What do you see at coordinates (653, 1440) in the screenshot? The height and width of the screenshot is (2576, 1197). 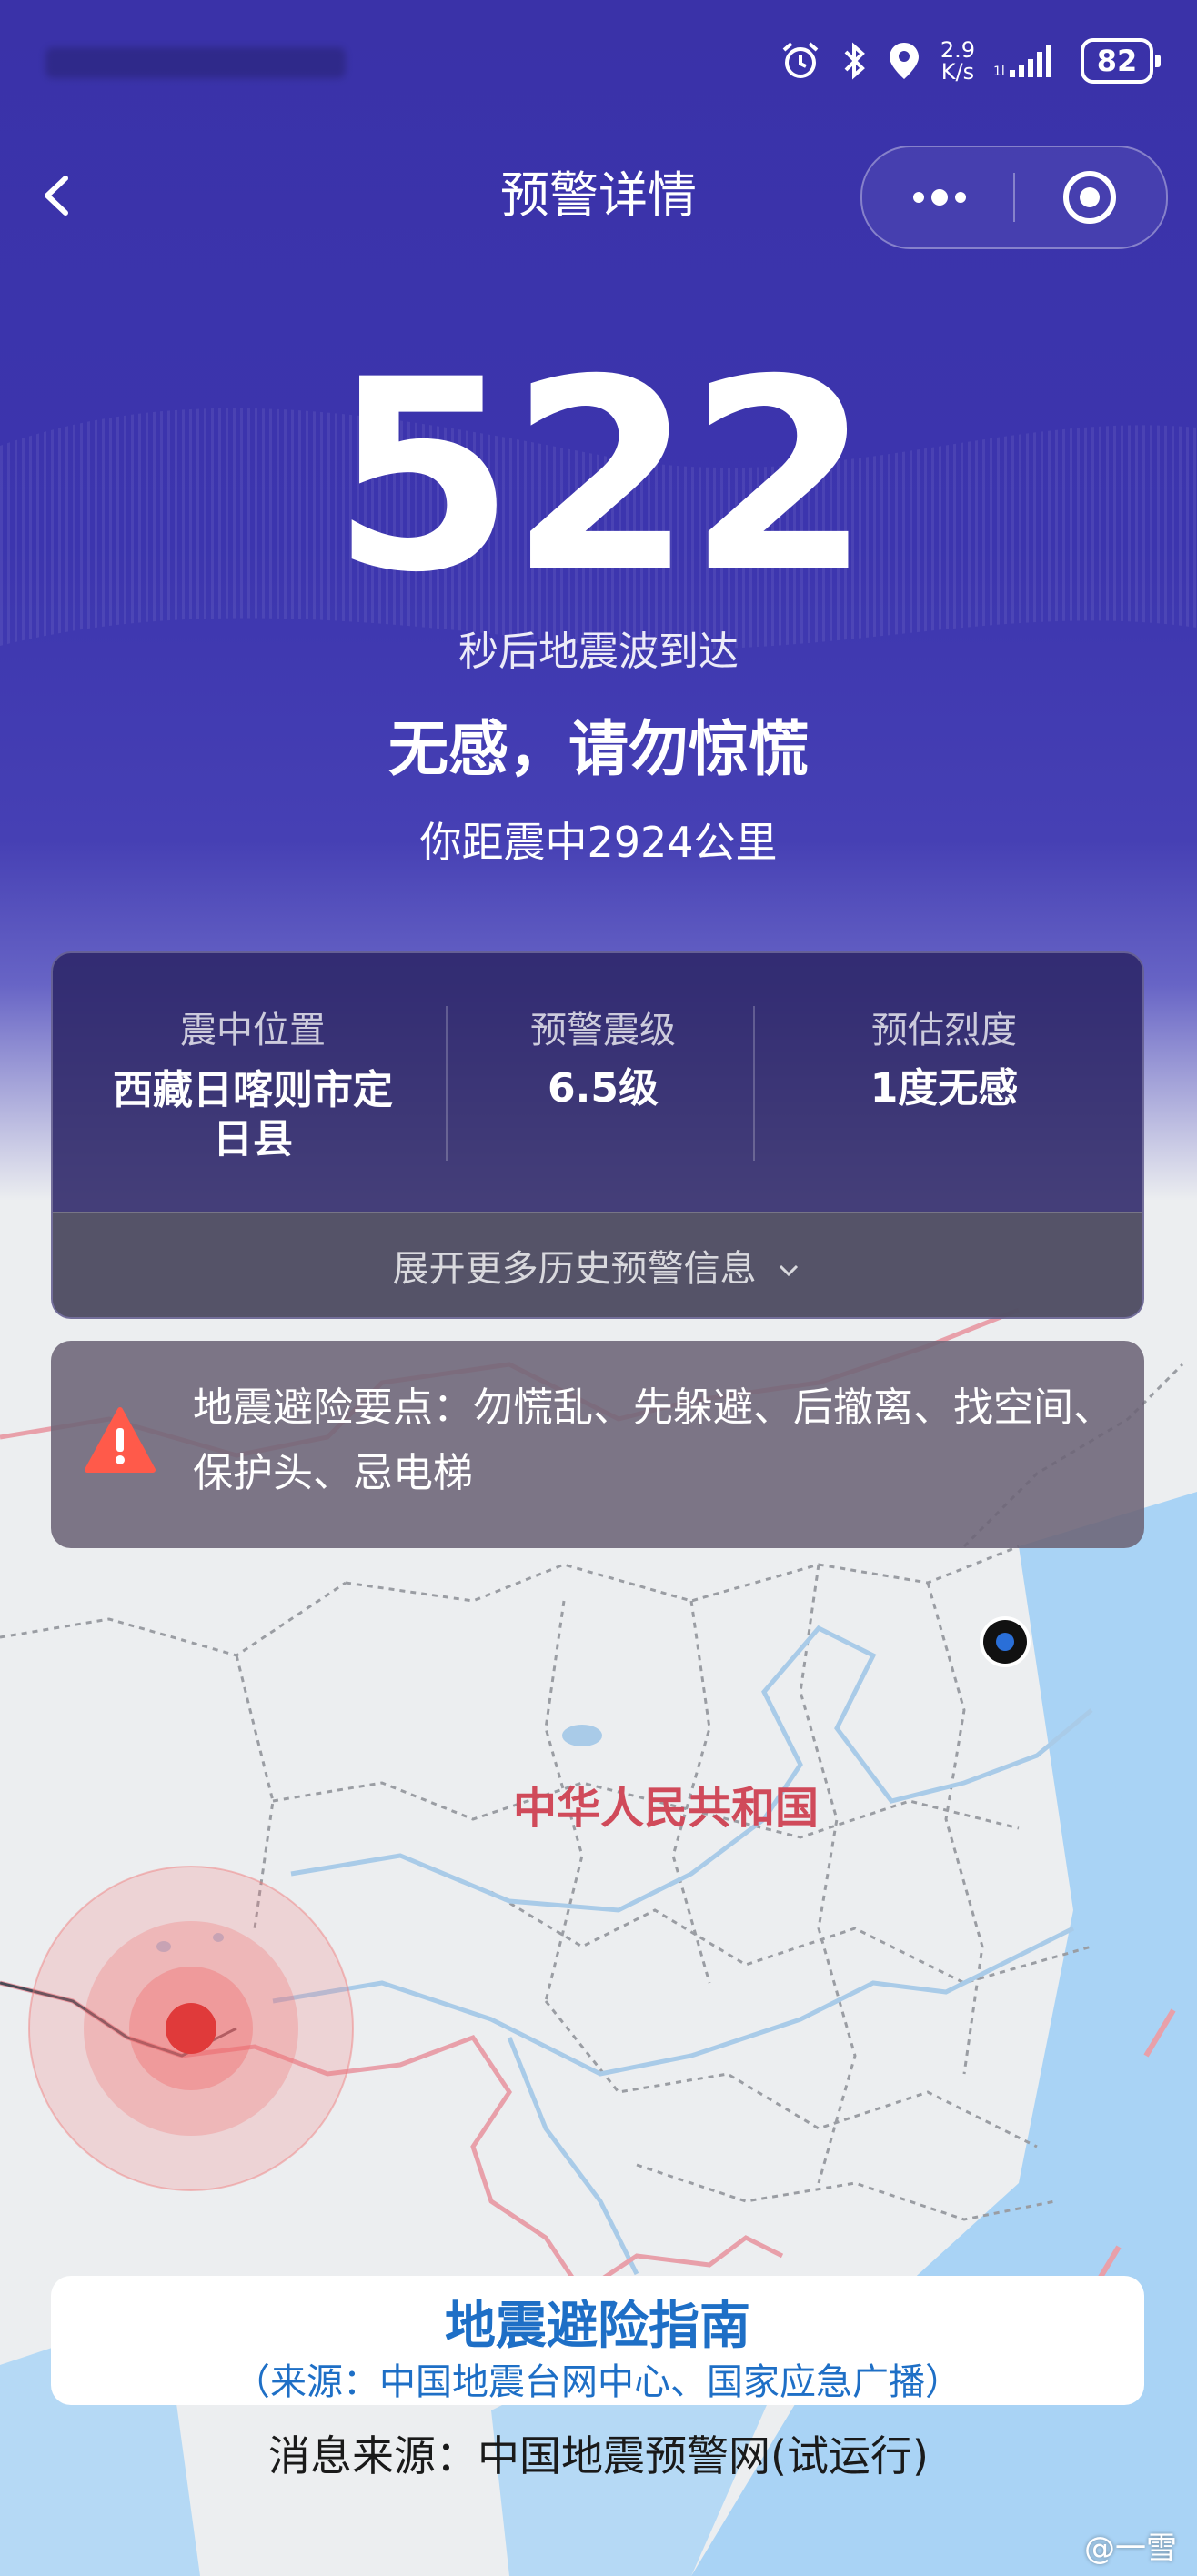 I see `safety-tips-text: 地震避险要点：勿慌乱、先躲避、后撤离、找空间、保护头、忌电梯` at bounding box center [653, 1440].